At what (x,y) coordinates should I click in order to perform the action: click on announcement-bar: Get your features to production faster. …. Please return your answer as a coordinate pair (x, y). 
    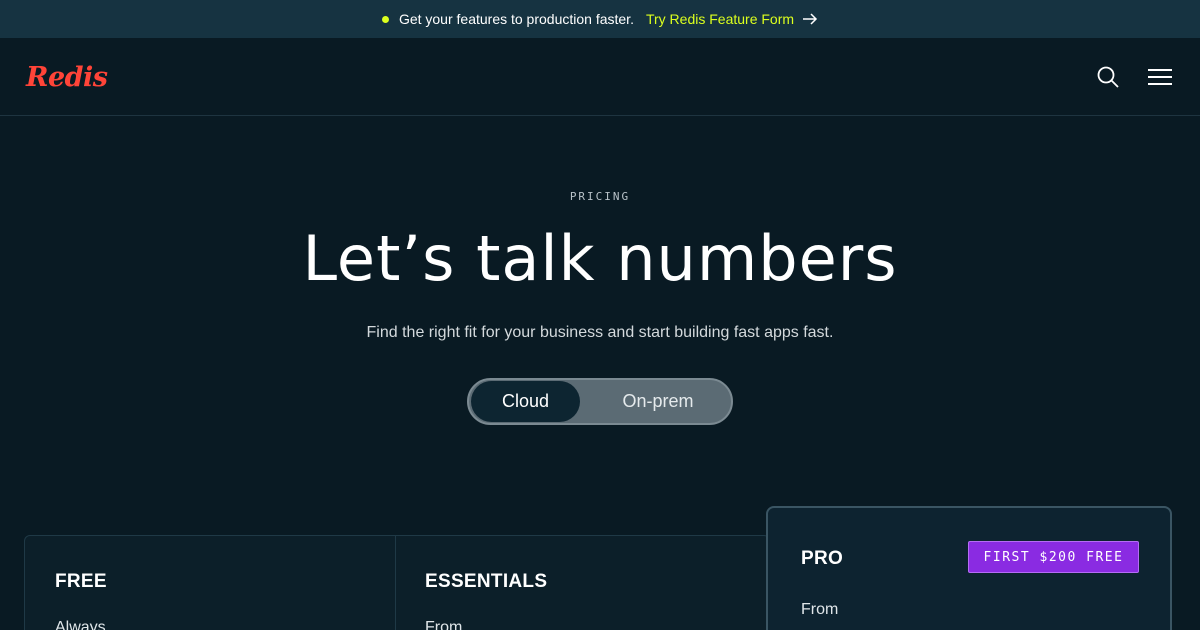
    Looking at the image, I should click on (600, 19).